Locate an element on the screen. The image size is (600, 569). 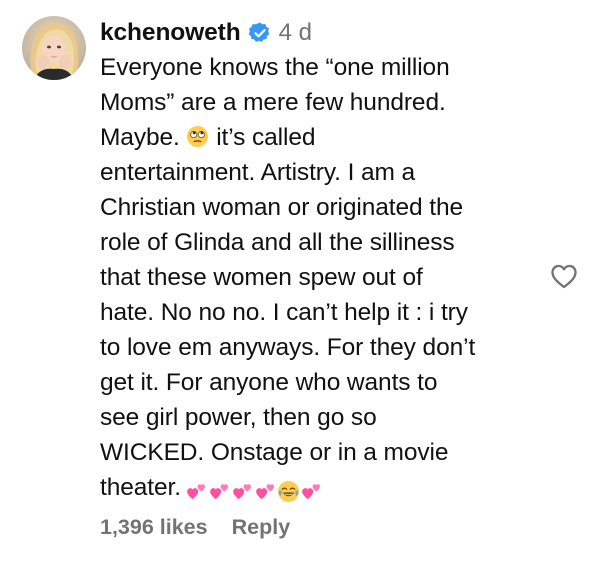
comment-line: Moms” are a mere few hundred. is located at coordinates (273, 102).